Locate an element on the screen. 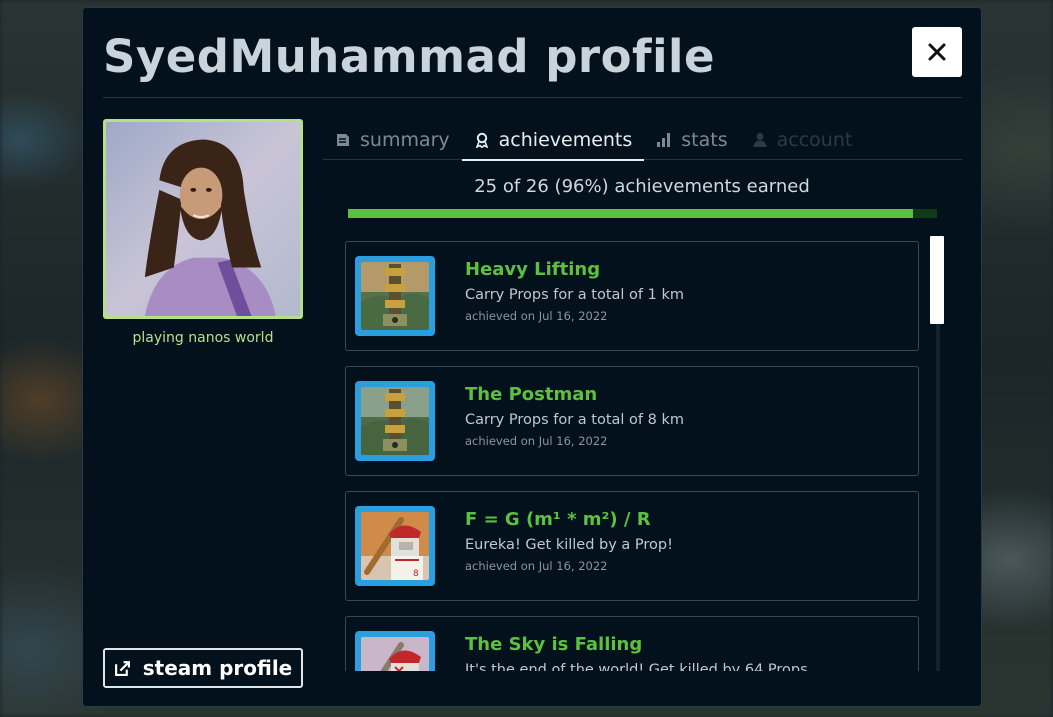 The image size is (1053, 717). tab-achievements: achievements is located at coordinates (553, 140).